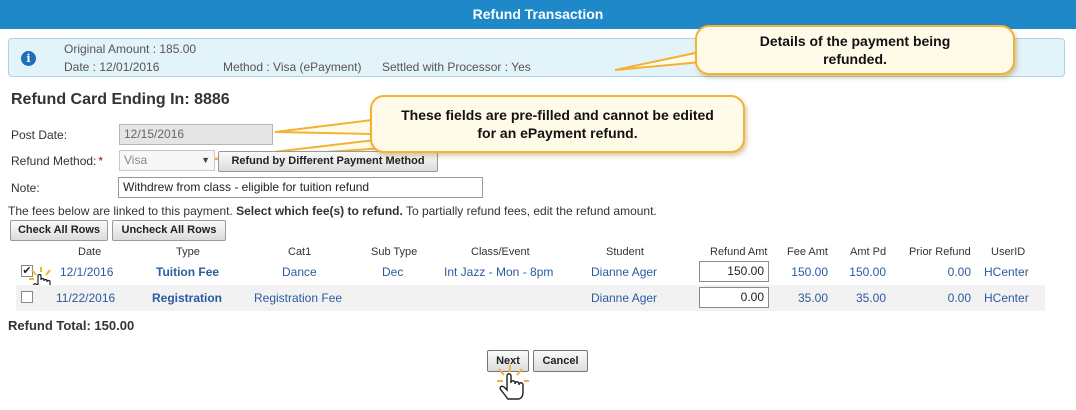  I want to click on instructions-part2: Select which fee(s) to refund., so click(319, 211).